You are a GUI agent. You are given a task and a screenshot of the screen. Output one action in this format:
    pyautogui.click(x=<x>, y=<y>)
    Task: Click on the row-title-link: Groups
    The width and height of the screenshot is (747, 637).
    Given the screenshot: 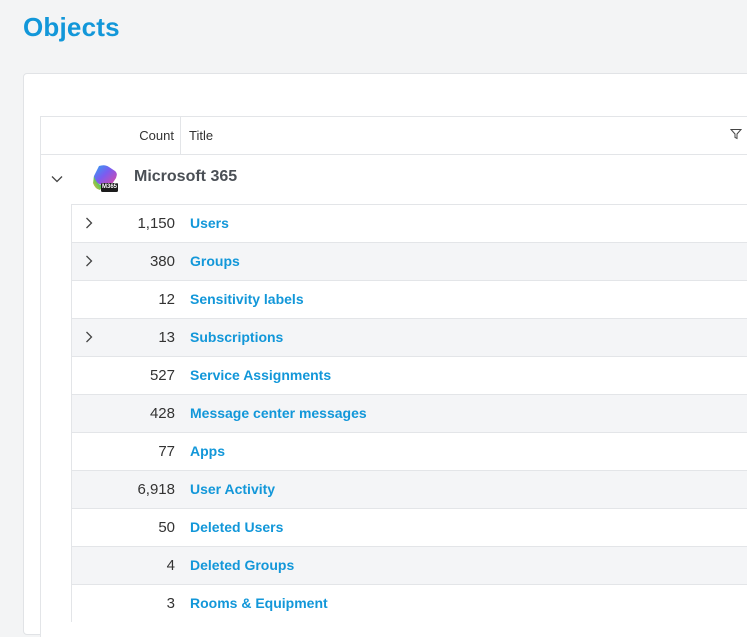 What is the action you would take?
    pyautogui.click(x=215, y=261)
    